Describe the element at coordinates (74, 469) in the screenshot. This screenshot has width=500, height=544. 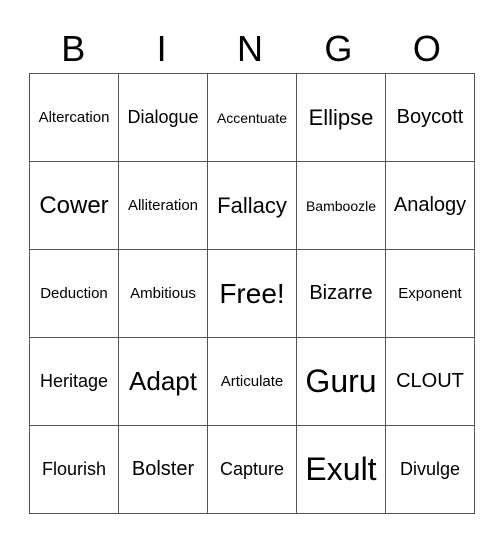
I see `bingo-cell: Flourish` at that location.